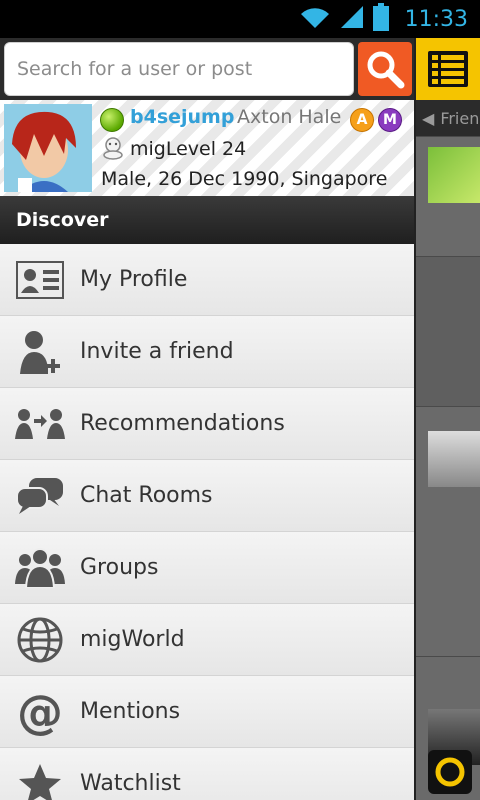 Image resolution: width=480 pixels, height=800 pixels. Describe the element at coordinates (40, 568) in the screenshot. I see `group-icon` at that location.